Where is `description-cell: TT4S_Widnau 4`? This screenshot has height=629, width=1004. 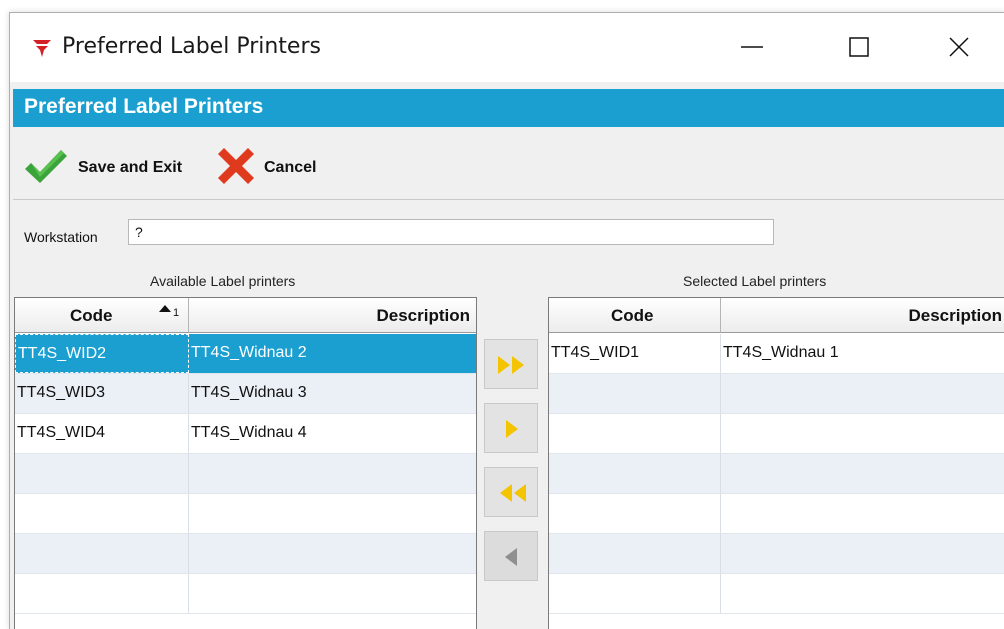
description-cell: TT4S_Widnau 4 is located at coordinates (332, 433).